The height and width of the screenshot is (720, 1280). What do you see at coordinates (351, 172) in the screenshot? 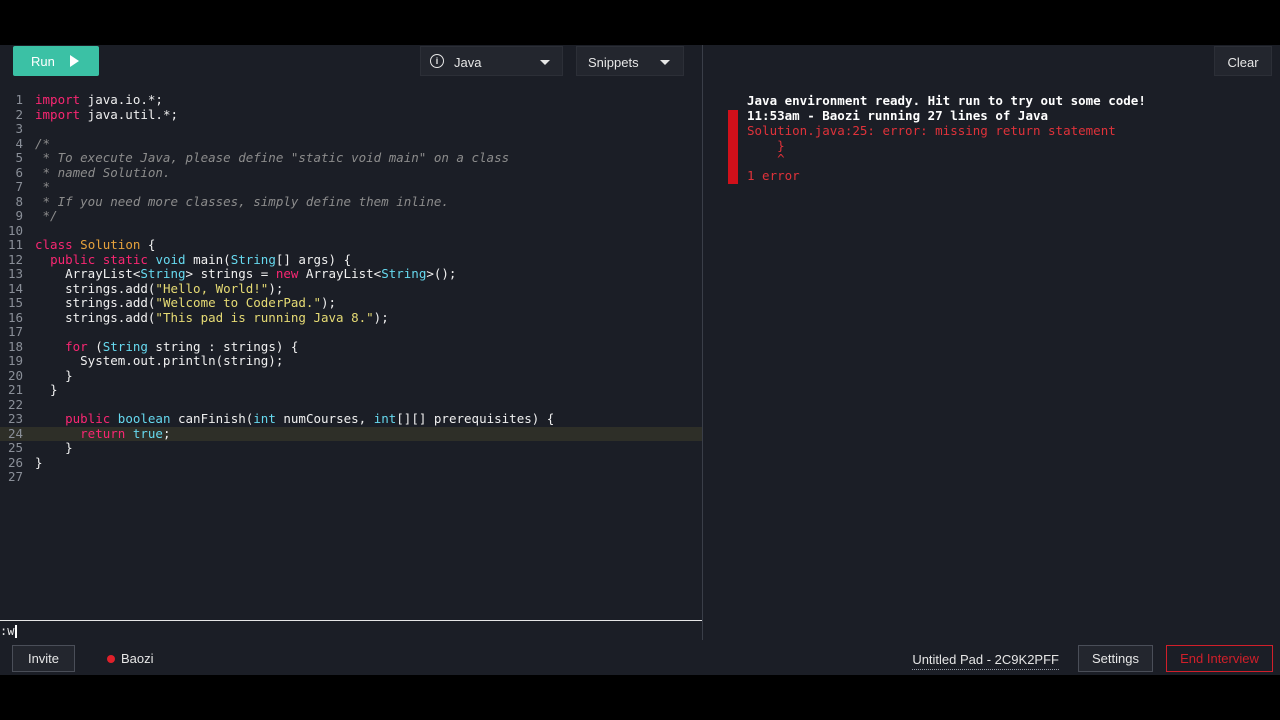
I see `code-line: 6 * named Solution.` at bounding box center [351, 172].